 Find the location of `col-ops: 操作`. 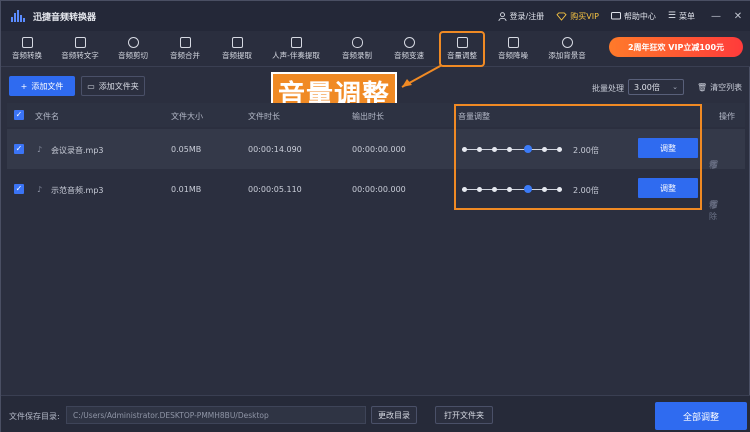

col-ops: 操作 is located at coordinates (727, 116).